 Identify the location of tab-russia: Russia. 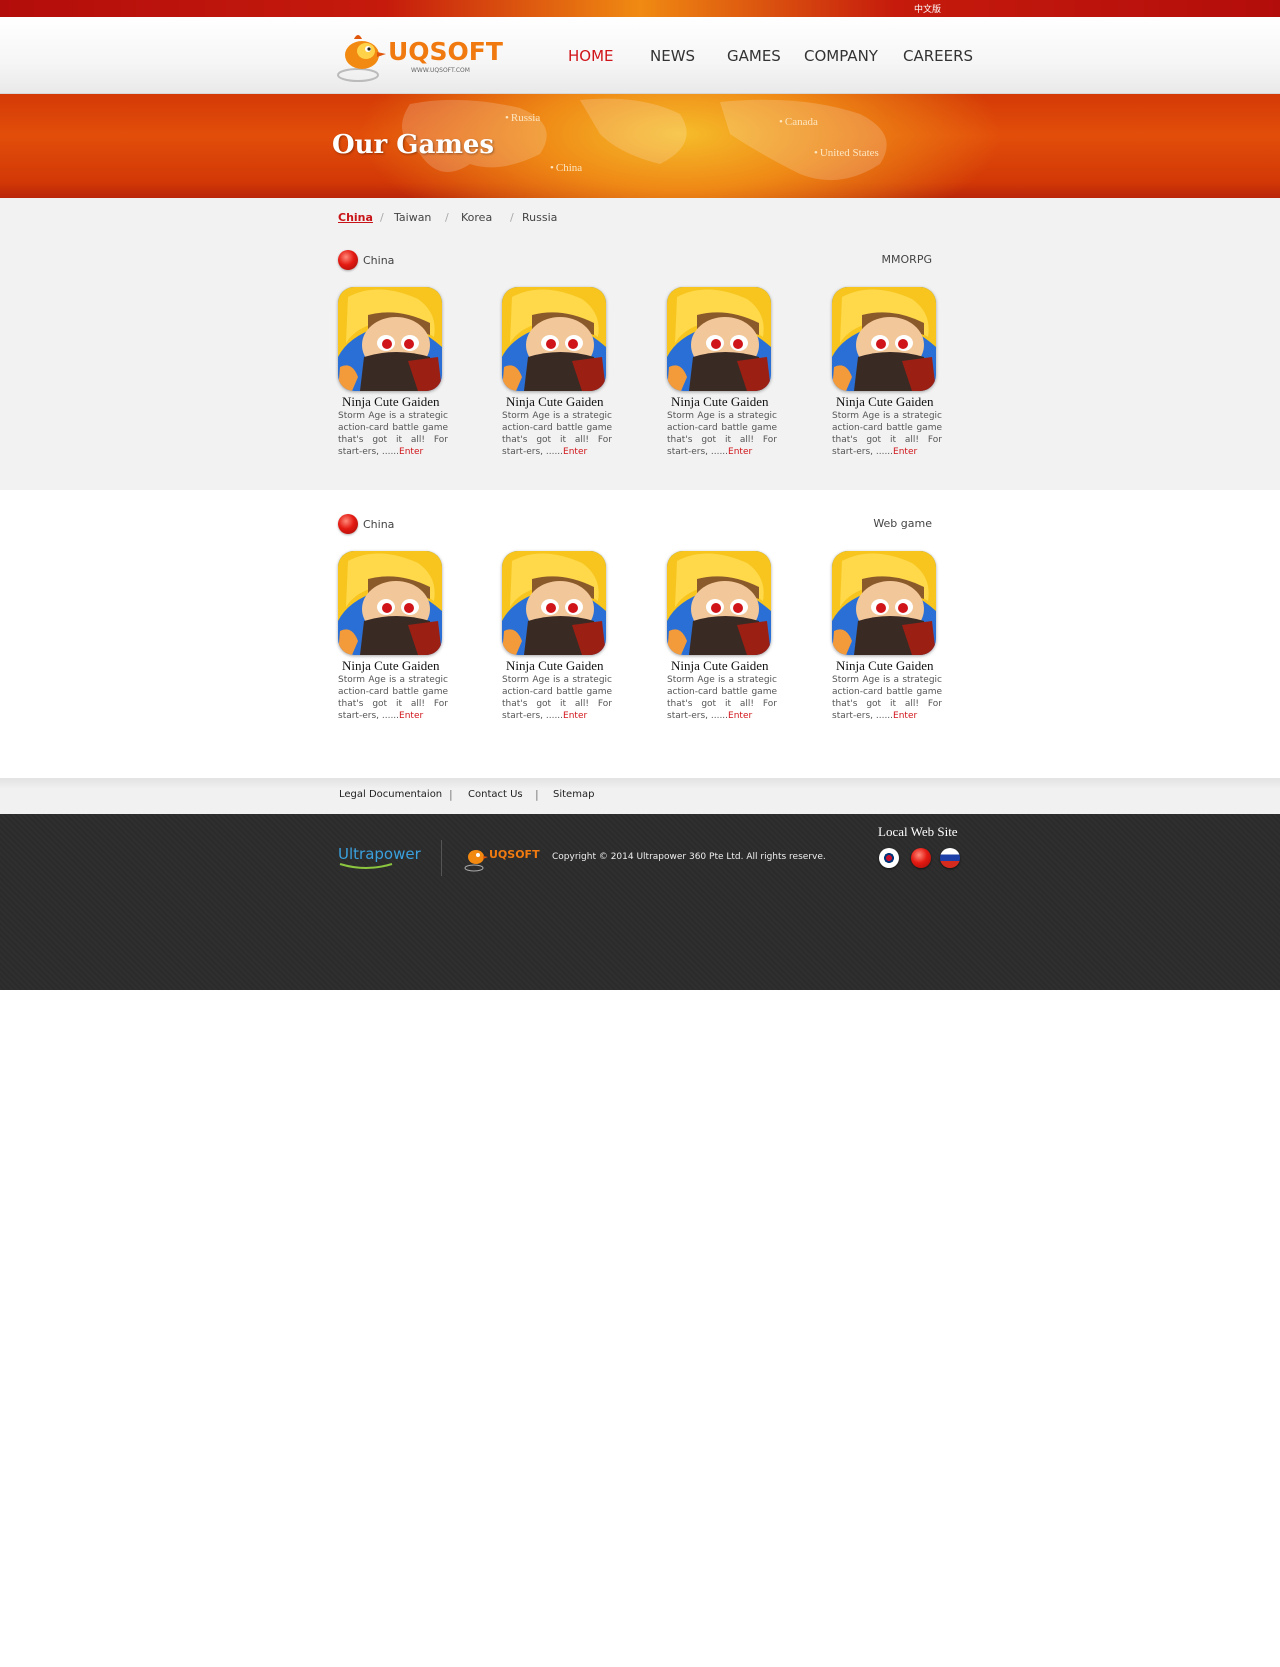
(539, 217).